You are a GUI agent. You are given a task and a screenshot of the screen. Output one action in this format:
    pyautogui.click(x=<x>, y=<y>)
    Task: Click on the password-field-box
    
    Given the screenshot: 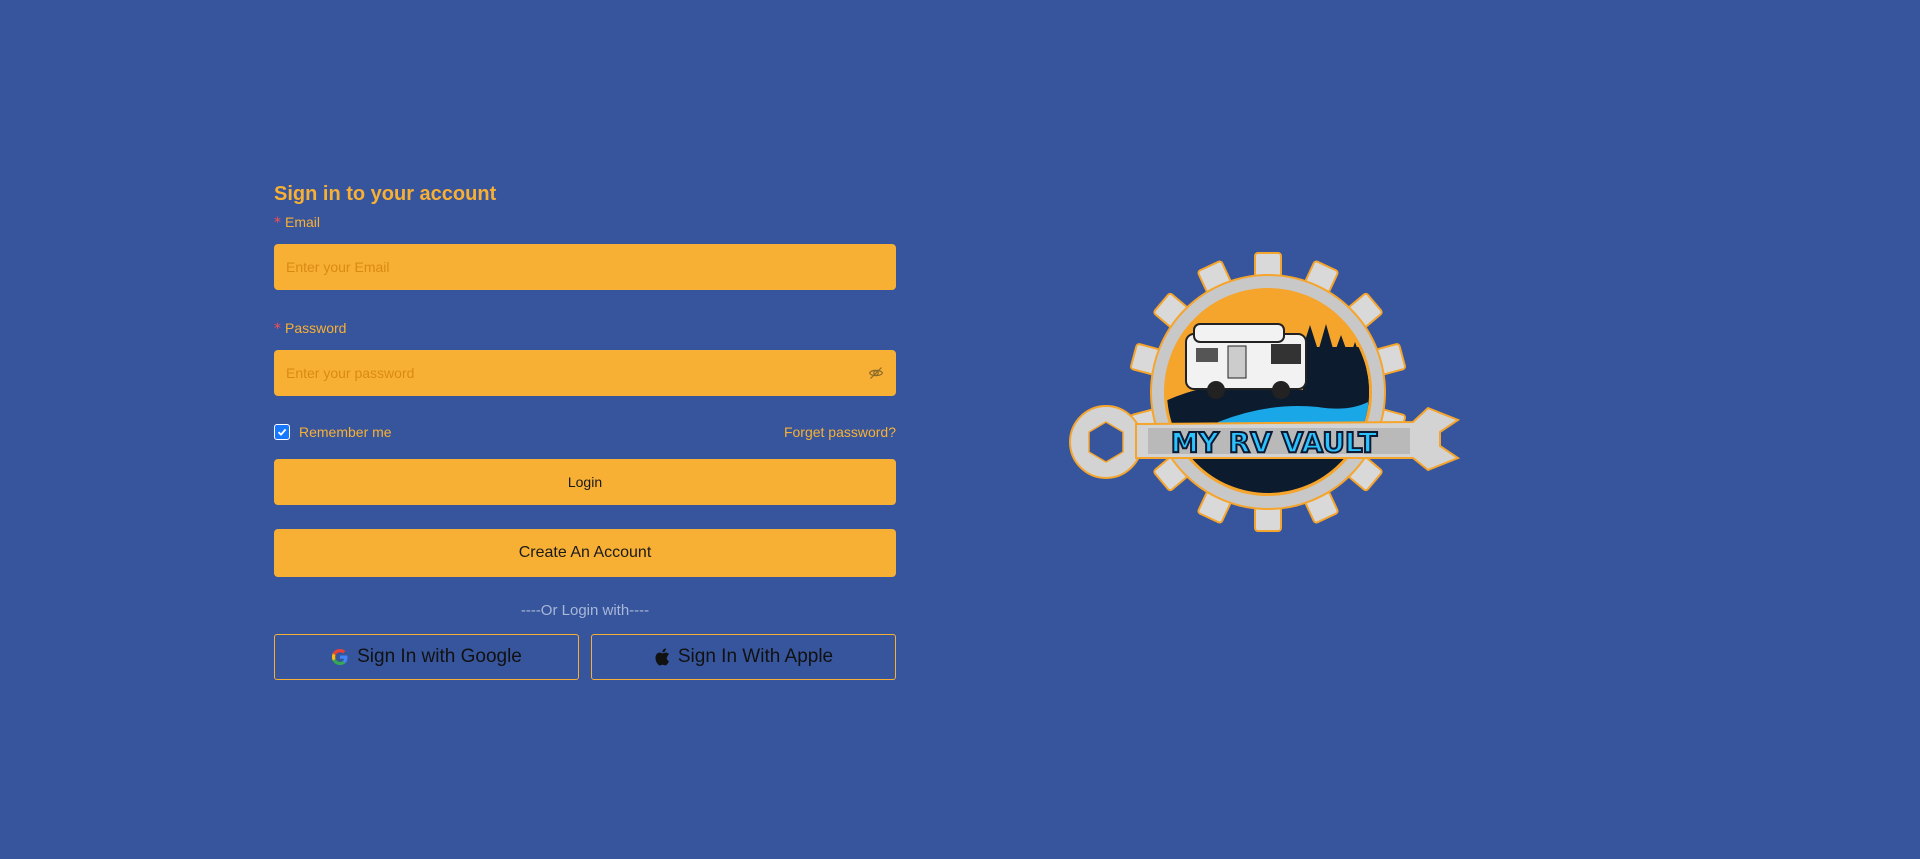 What is the action you would take?
    pyautogui.click(x=585, y=373)
    